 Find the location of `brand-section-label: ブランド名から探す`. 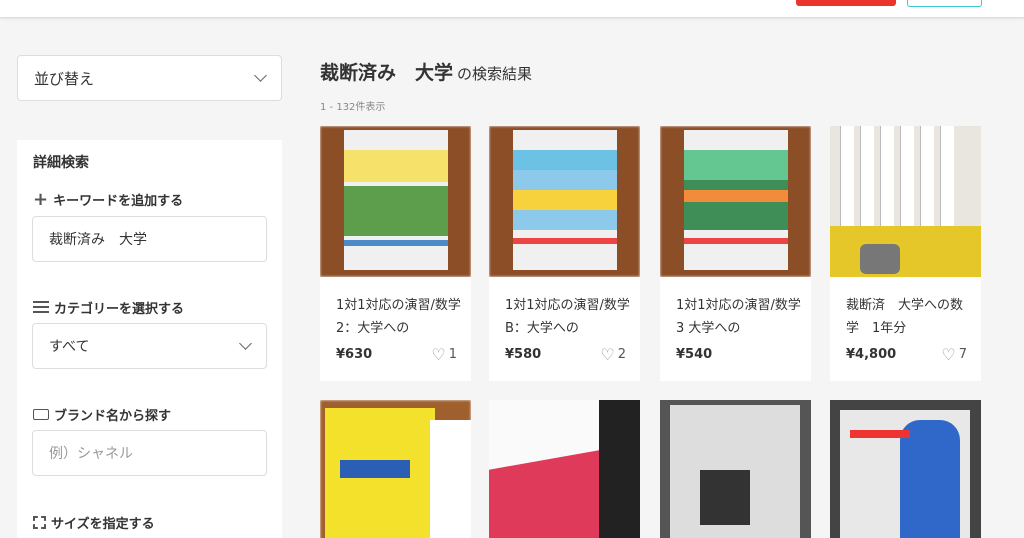

brand-section-label: ブランド名から探す is located at coordinates (102, 414).